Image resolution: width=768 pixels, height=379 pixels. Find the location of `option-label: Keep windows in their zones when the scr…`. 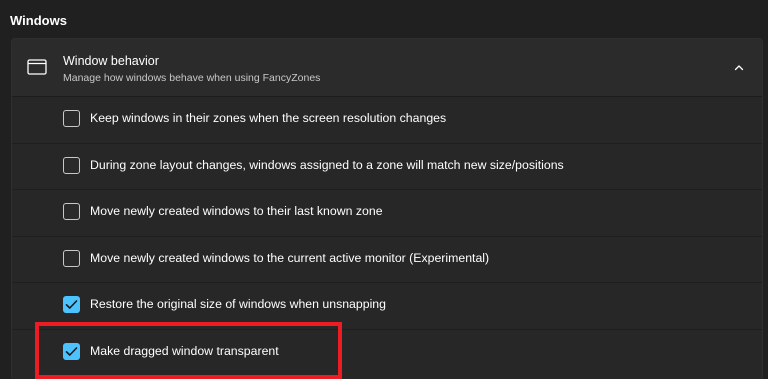

option-label: Keep windows in their zones when the scr… is located at coordinates (268, 118).